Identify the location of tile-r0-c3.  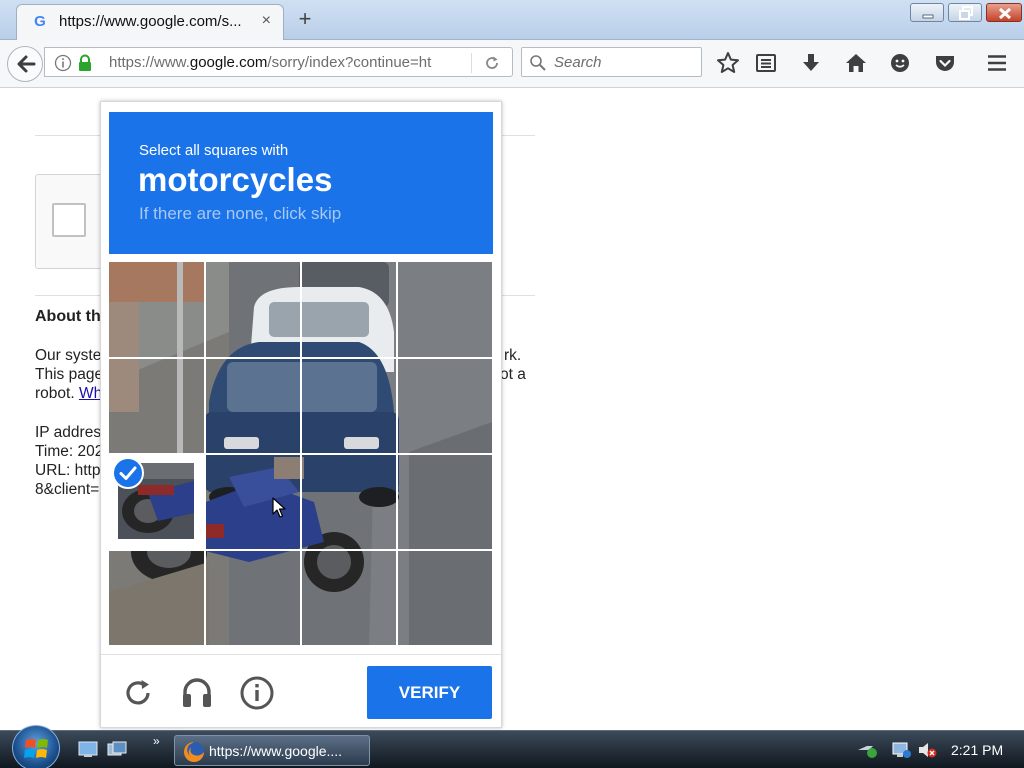
(445, 309).